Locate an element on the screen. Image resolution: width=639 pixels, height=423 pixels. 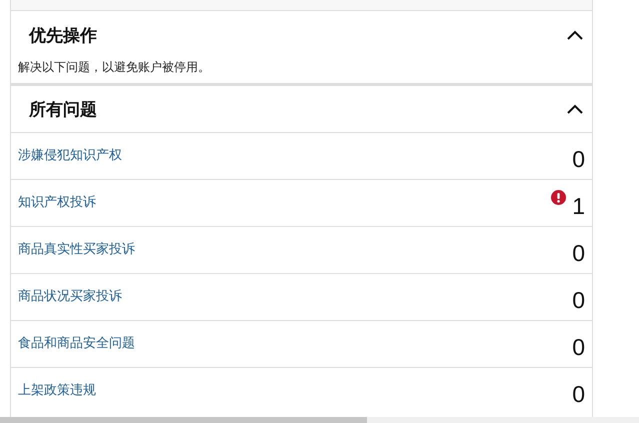
section-title: 所有问题 is located at coordinates (63, 109).